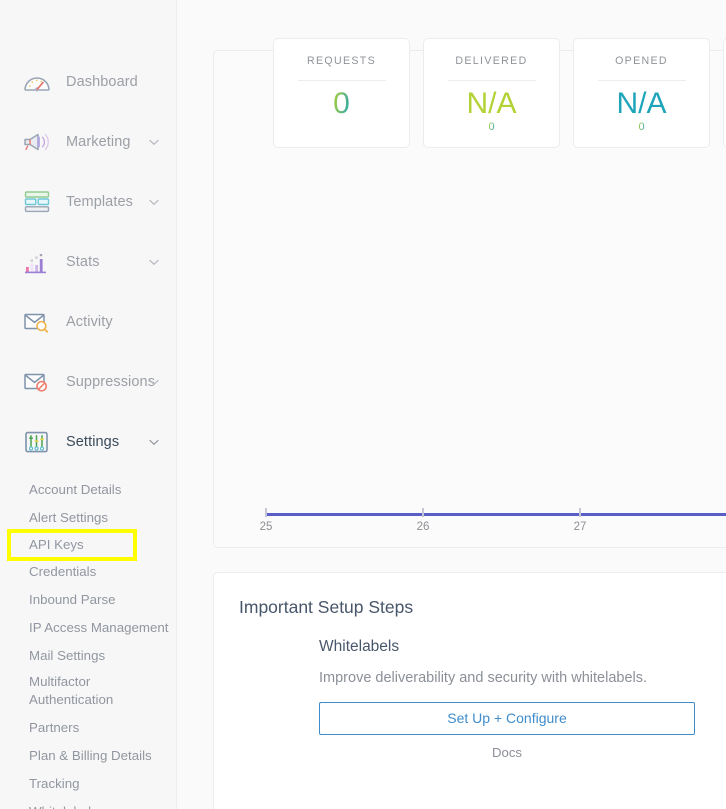 The height and width of the screenshot is (809, 726). I want to click on sidebar-subitem-inbound-parse: Inbound Parse, so click(88, 600).